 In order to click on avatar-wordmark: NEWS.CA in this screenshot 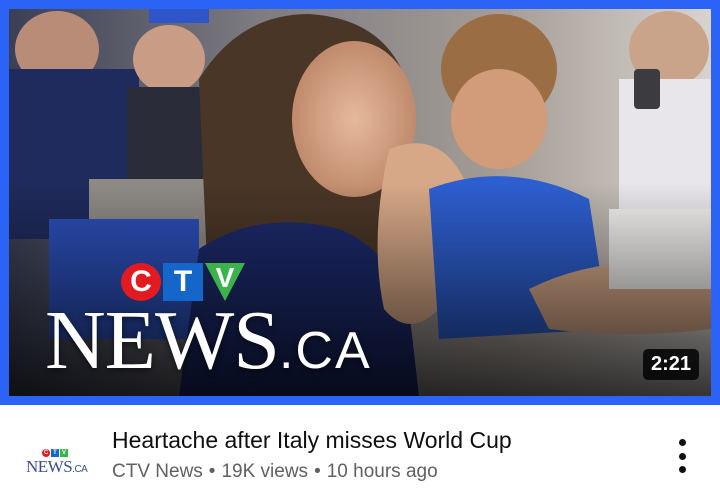, I will do `click(57, 467)`.